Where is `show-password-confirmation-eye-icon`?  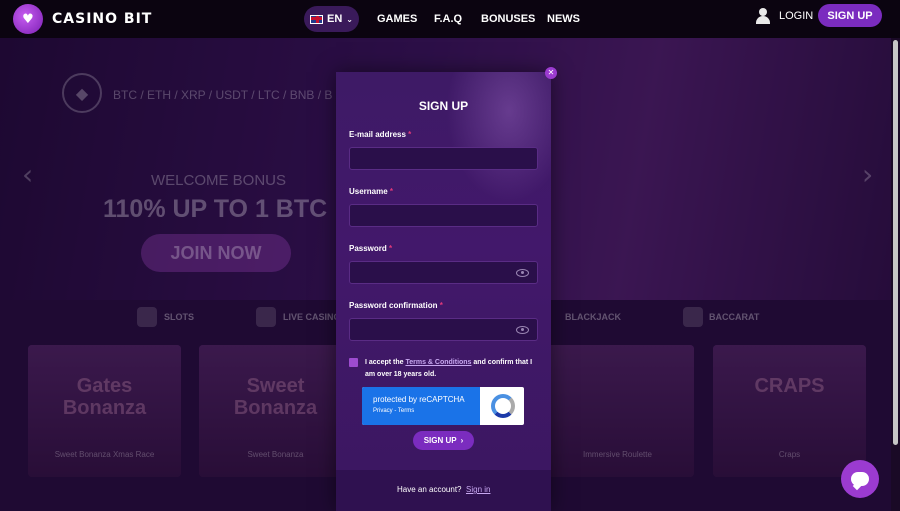 show-password-confirmation-eye-icon is located at coordinates (522, 330).